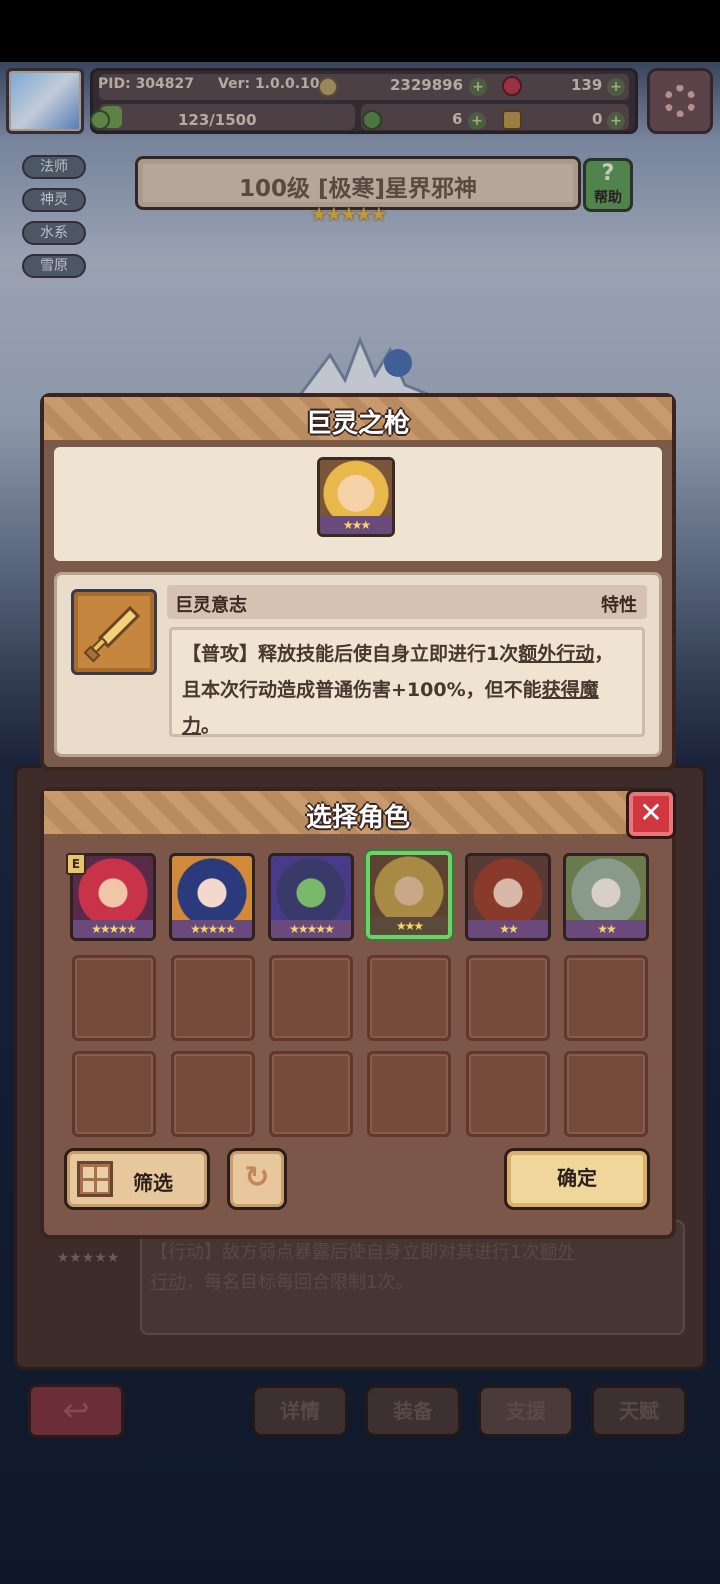  I want to click on grid-filter-icon, so click(95, 1179).